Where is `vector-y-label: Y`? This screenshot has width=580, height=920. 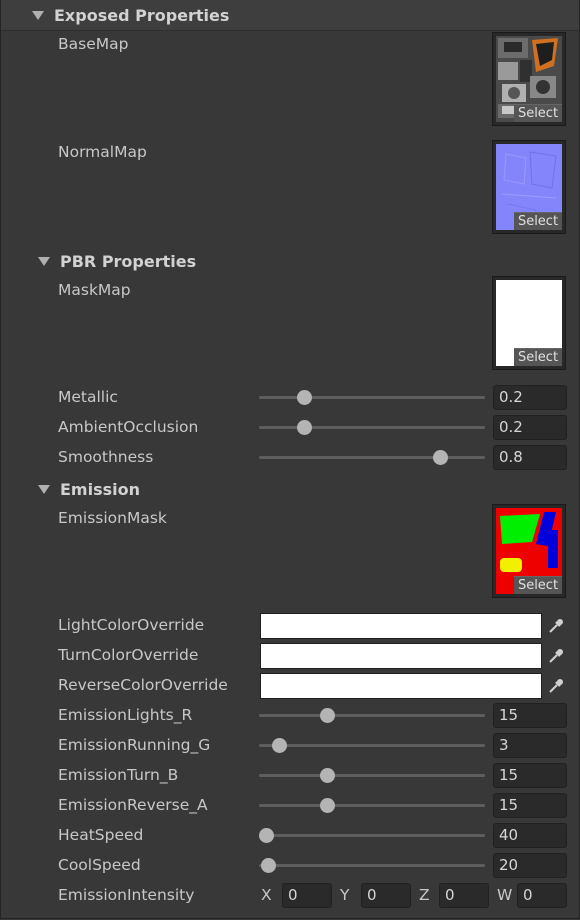
vector-y-label: Y is located at coordinates (345, 895).